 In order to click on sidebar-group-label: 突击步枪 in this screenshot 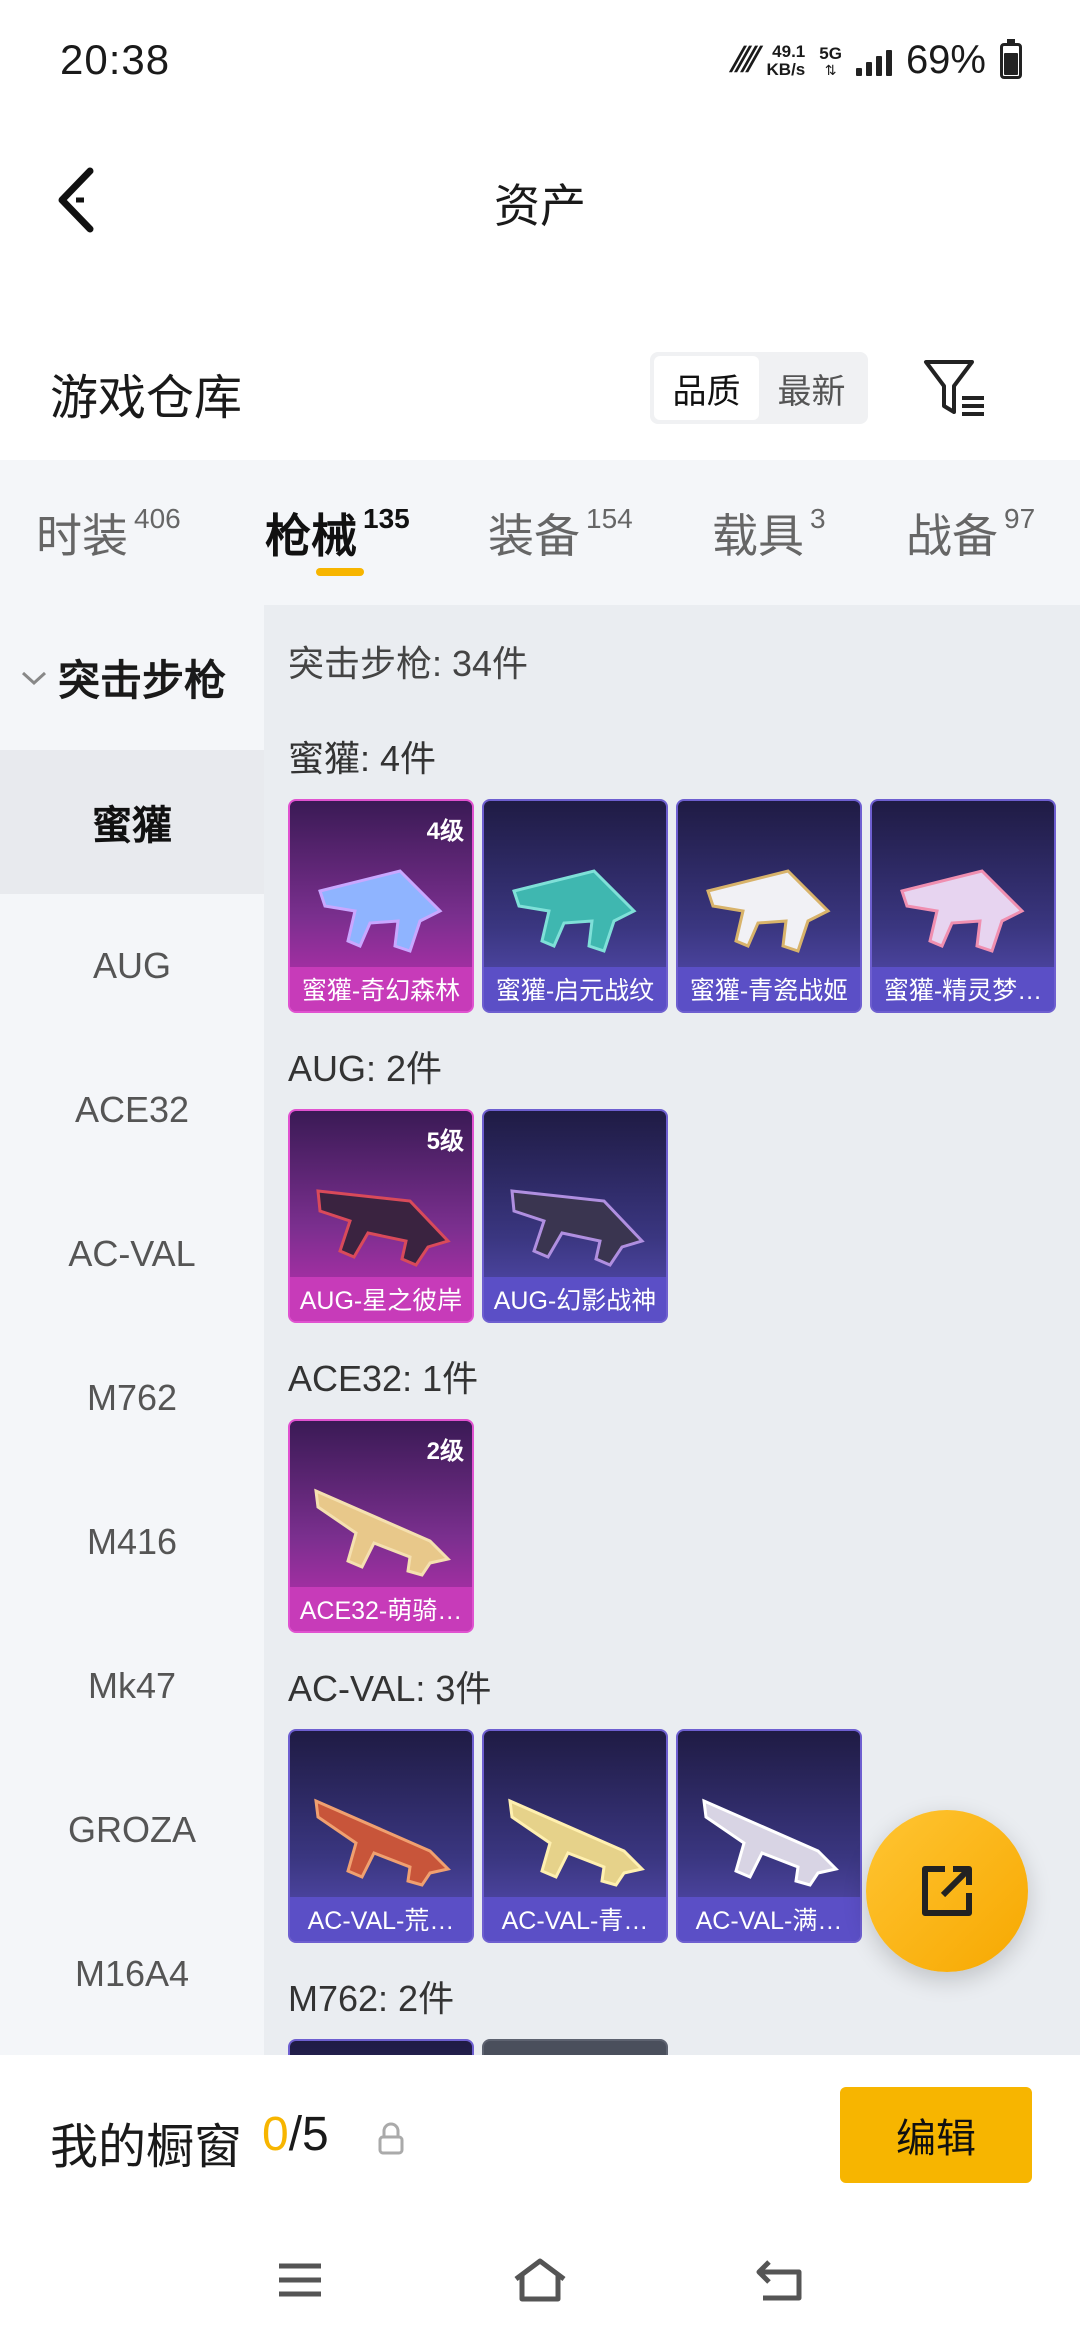, I will do `click(142, 680)`.